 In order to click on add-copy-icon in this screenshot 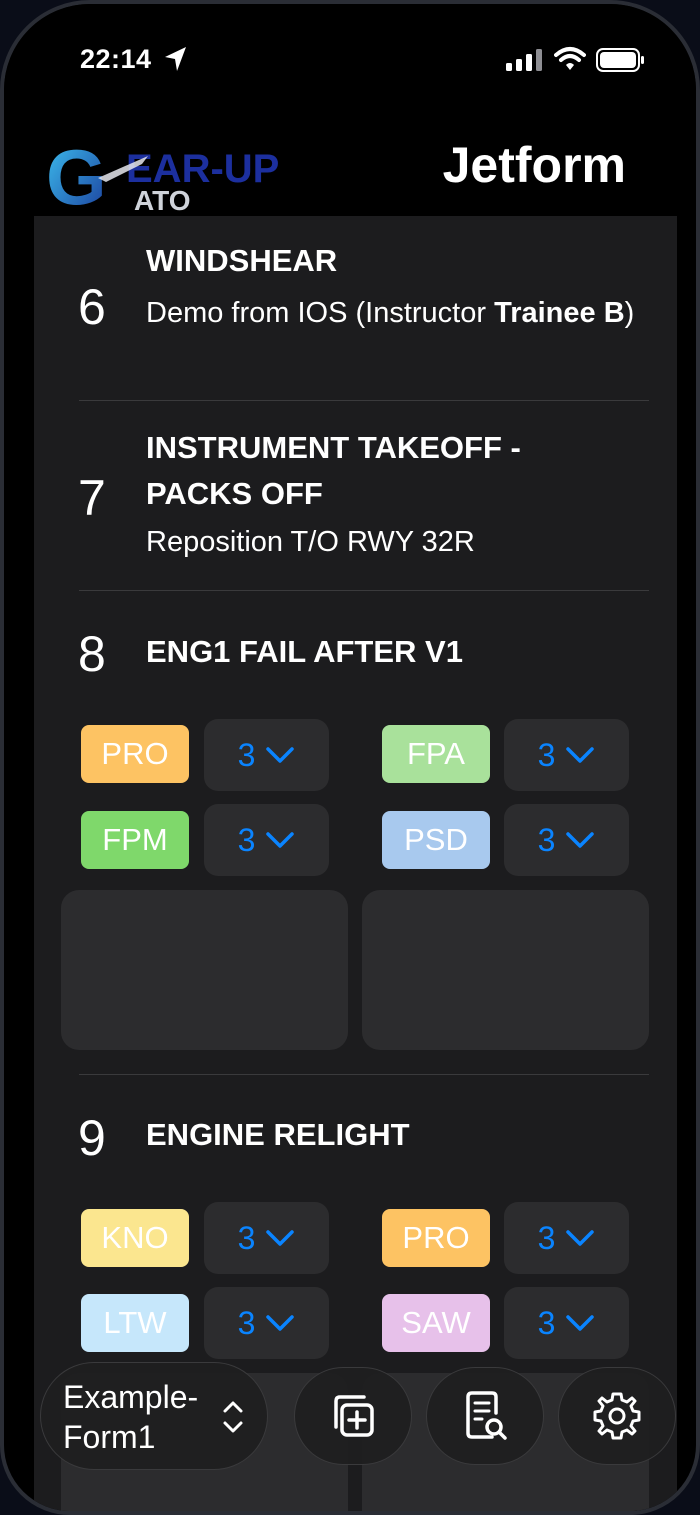, I will do `click(354, 1416)`.